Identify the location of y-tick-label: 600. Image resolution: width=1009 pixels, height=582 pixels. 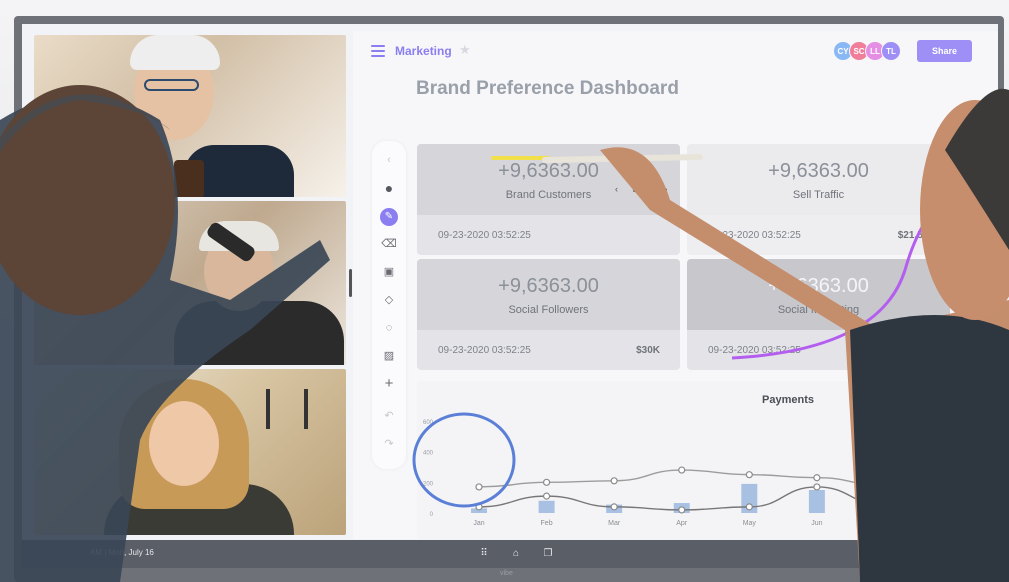
(428, 423).